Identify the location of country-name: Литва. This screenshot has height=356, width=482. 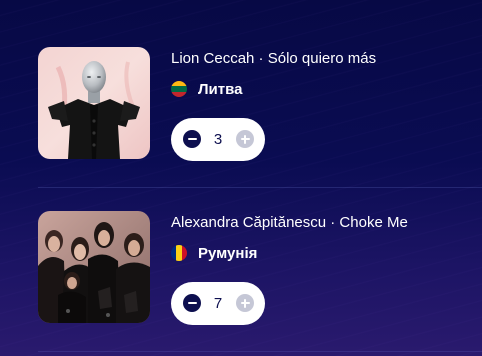
(220, 89).